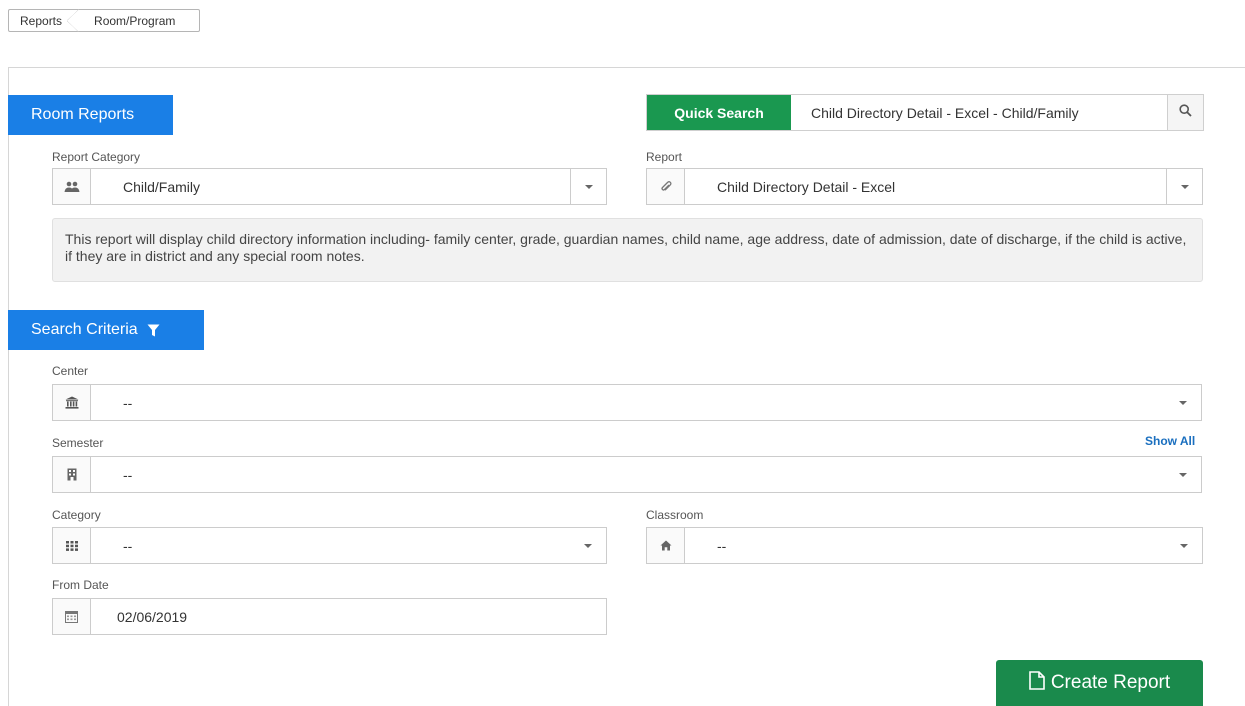 The height and width of the screenshot is (706, 1245). Describe the element at coordinates (70, 371) in the screenshot. I see `center-label: Center` at that location.